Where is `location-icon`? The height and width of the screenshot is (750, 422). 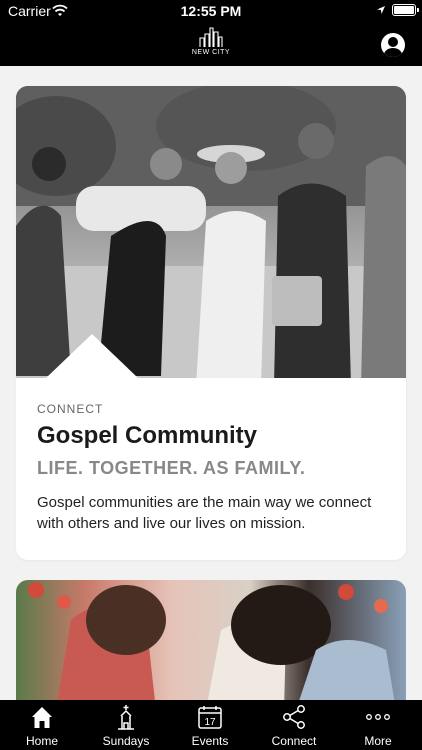 location-icon is located at coordinates (381, 10).